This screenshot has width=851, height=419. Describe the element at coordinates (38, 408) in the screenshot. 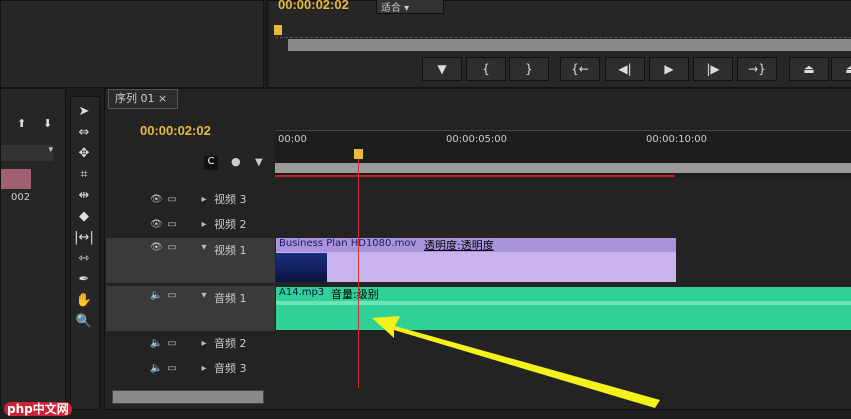

I see `watermark: php中文网` at that location.